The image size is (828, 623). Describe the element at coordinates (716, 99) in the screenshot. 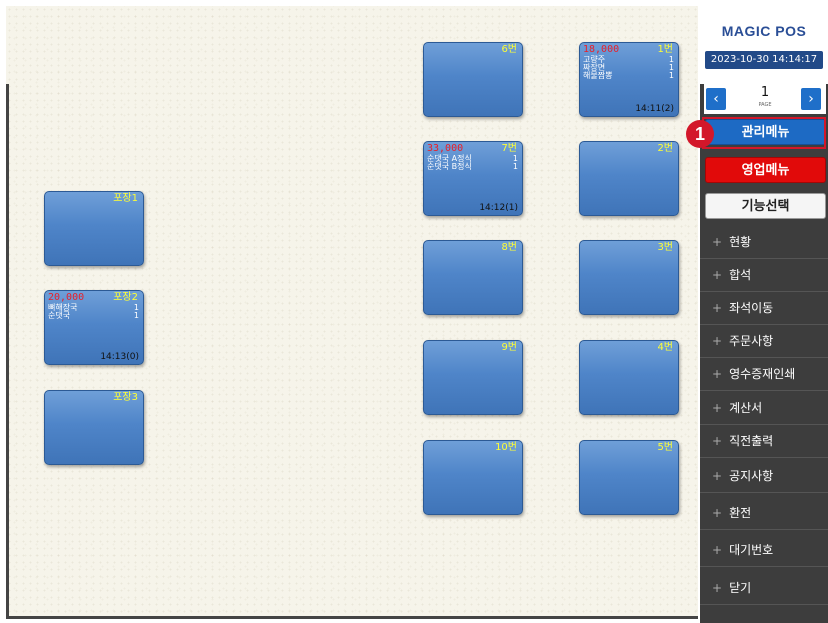

I see `chevron-left-icon: ‹` at that location.